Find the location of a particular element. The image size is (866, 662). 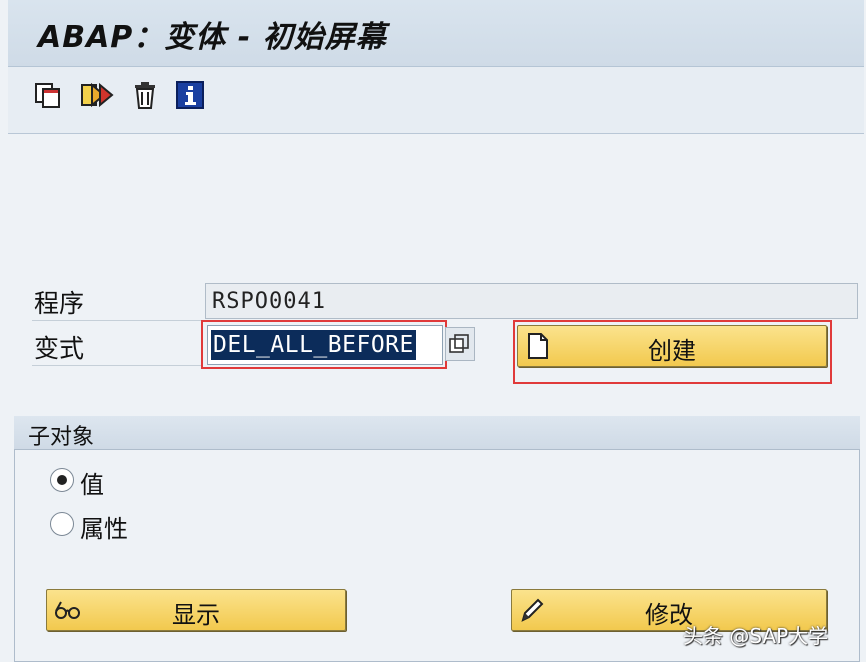

variant-field: DEL_ALL_BEFORE is located at coordinates (325, 345).